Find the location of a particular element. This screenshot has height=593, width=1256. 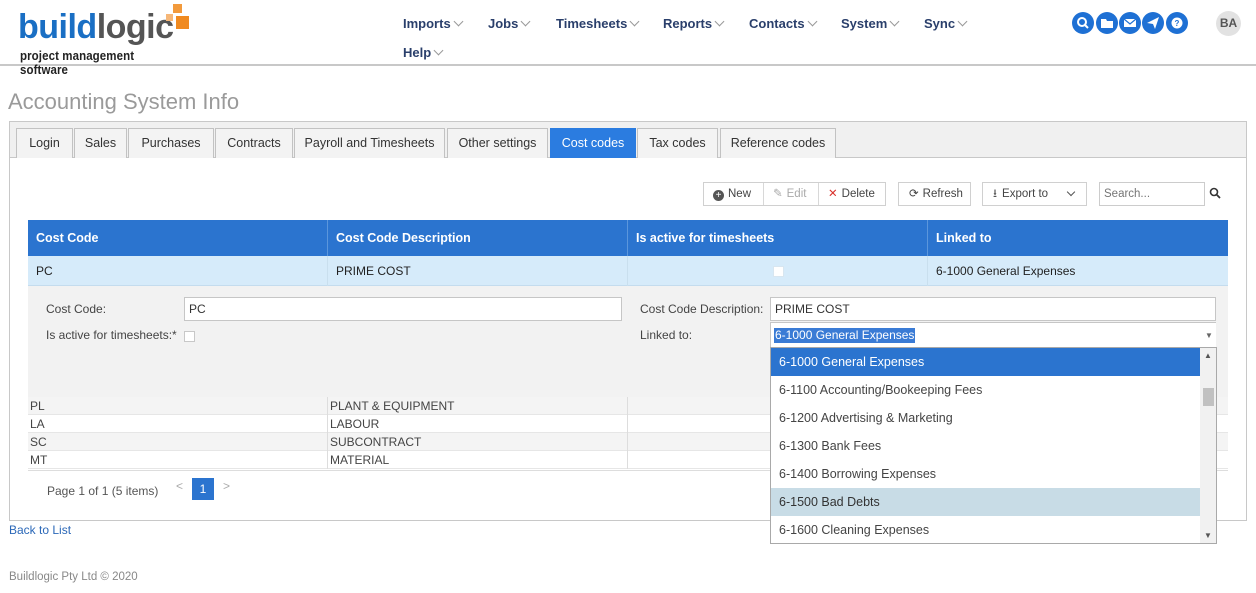

chevron-left-icon: < is located at coordinates (179, 486).